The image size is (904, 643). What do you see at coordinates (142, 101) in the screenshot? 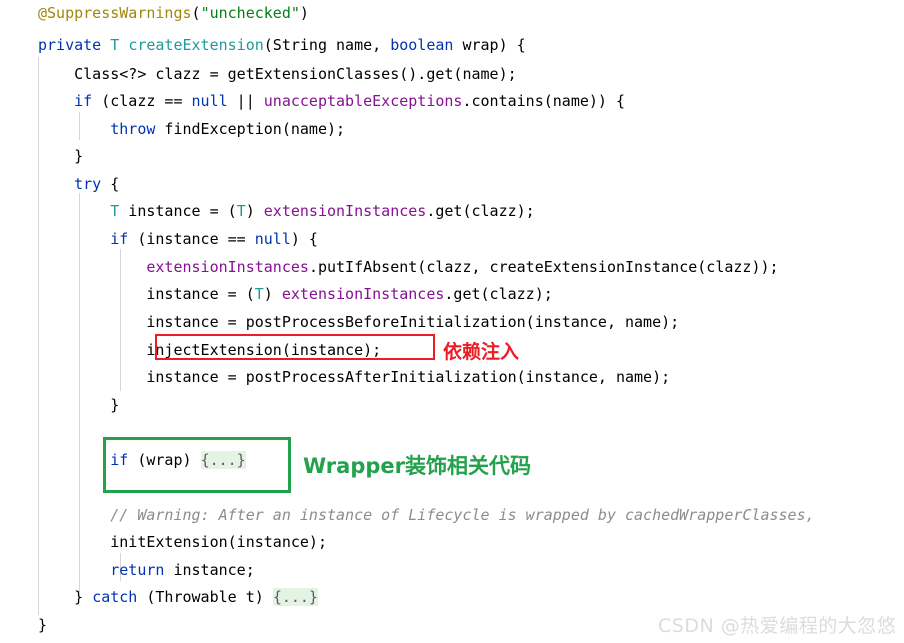
I see `code-token-plain: (clazz ==` at bounding box center [142, 101].